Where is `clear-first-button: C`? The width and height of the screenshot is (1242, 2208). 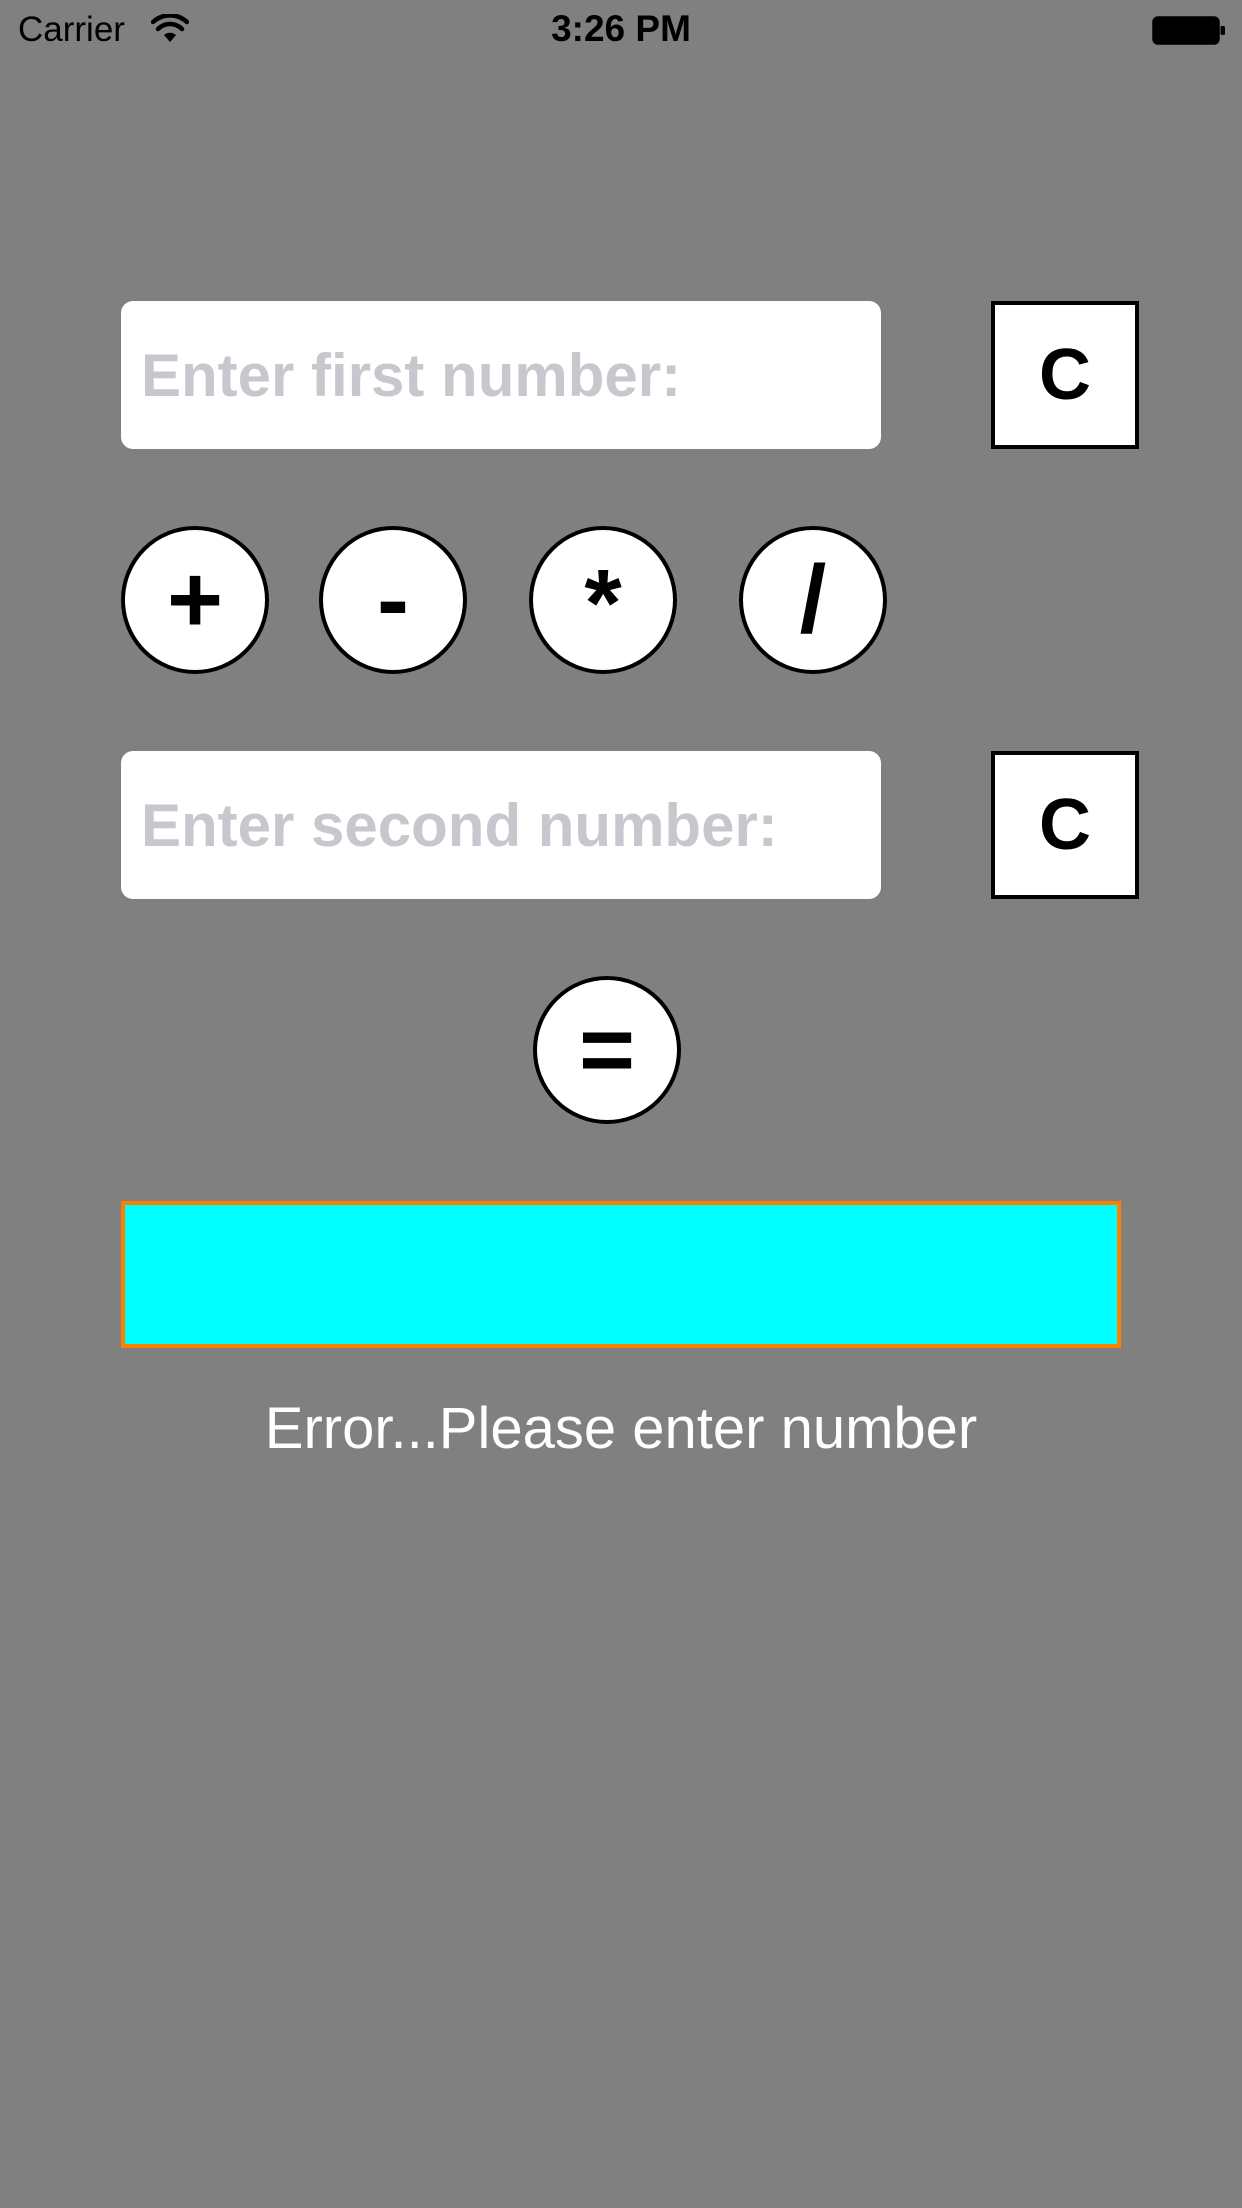
clear-first-button: C is located at coordinates (1065, 375).